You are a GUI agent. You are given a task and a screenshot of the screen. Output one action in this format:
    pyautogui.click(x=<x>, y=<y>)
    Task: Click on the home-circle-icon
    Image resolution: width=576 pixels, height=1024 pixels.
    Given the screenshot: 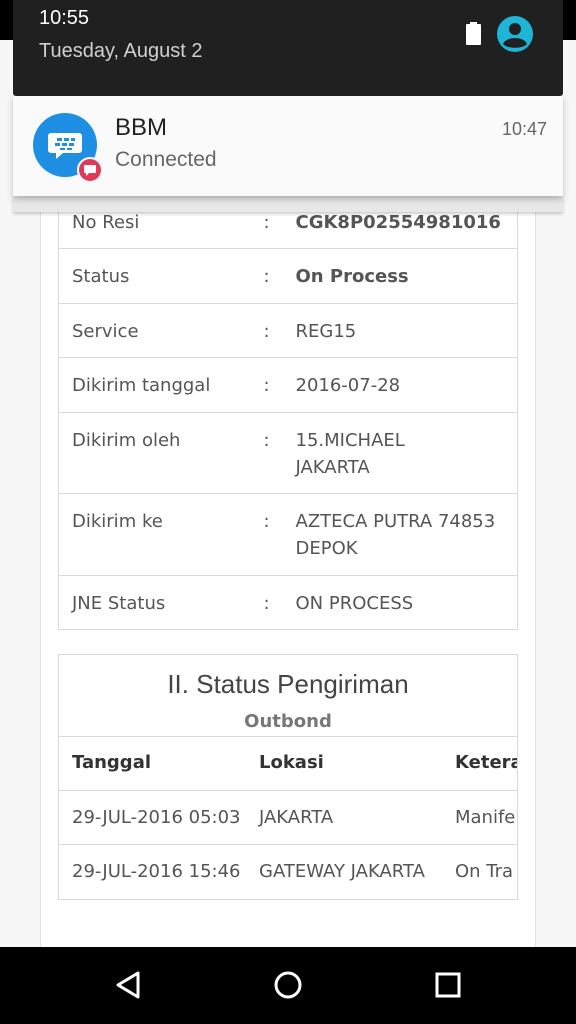 What is the action you would take?
    pyautogui.click(x=288, y=985)
    